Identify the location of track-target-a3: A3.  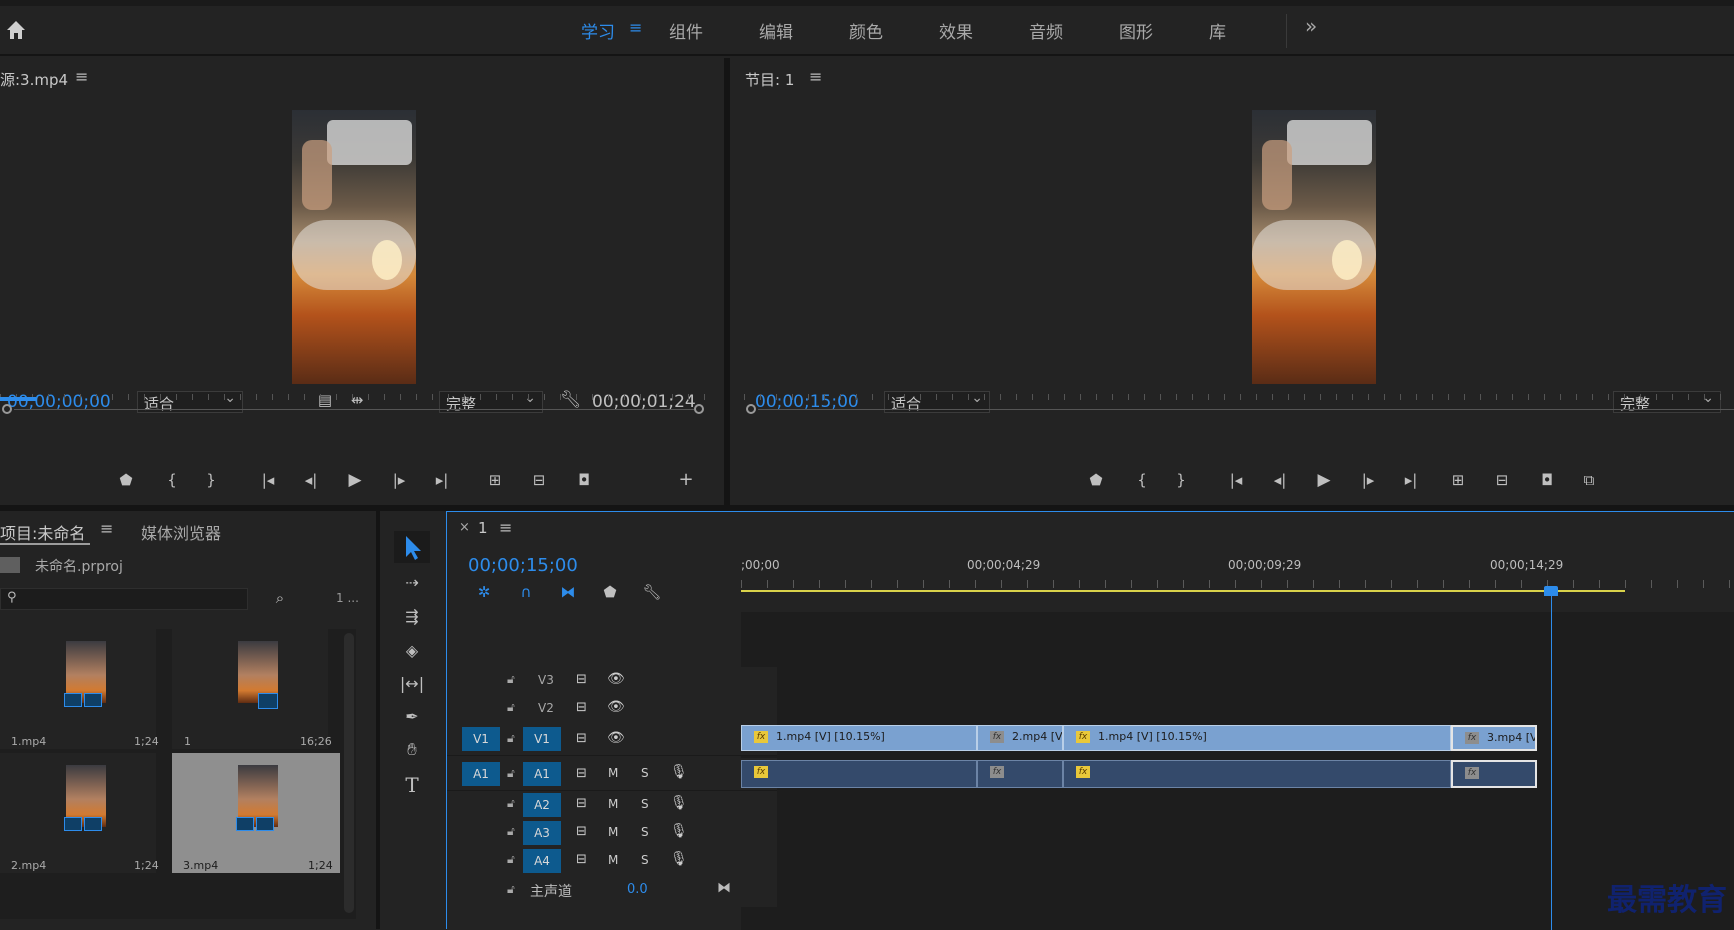
(542, 833).